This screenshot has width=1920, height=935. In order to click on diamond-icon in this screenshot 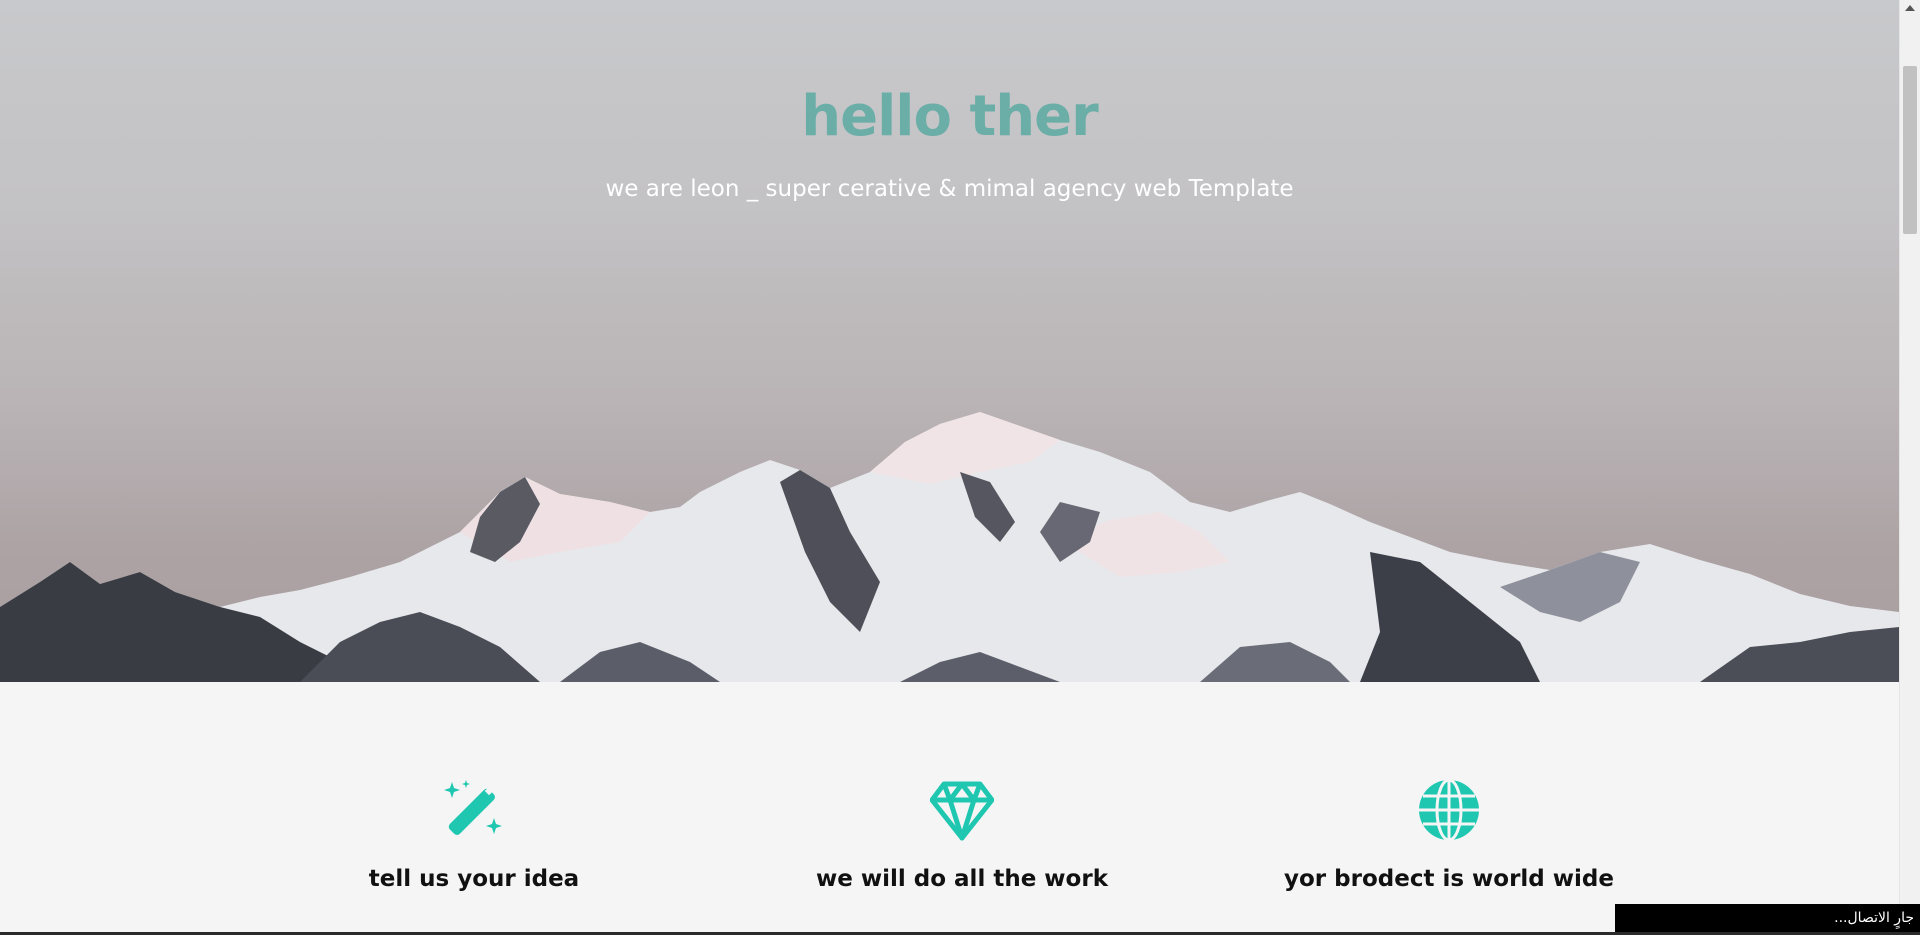, I will do `click(962, 811)`.